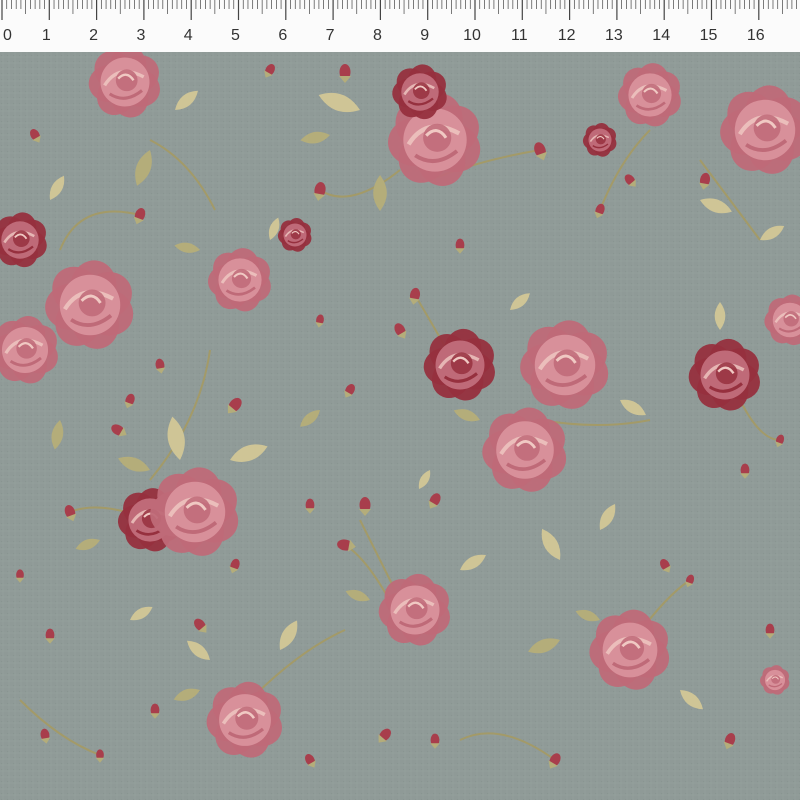 This screenshot has width=800, height=800. I want to click on ruler-label: 2, so click(93, 35).